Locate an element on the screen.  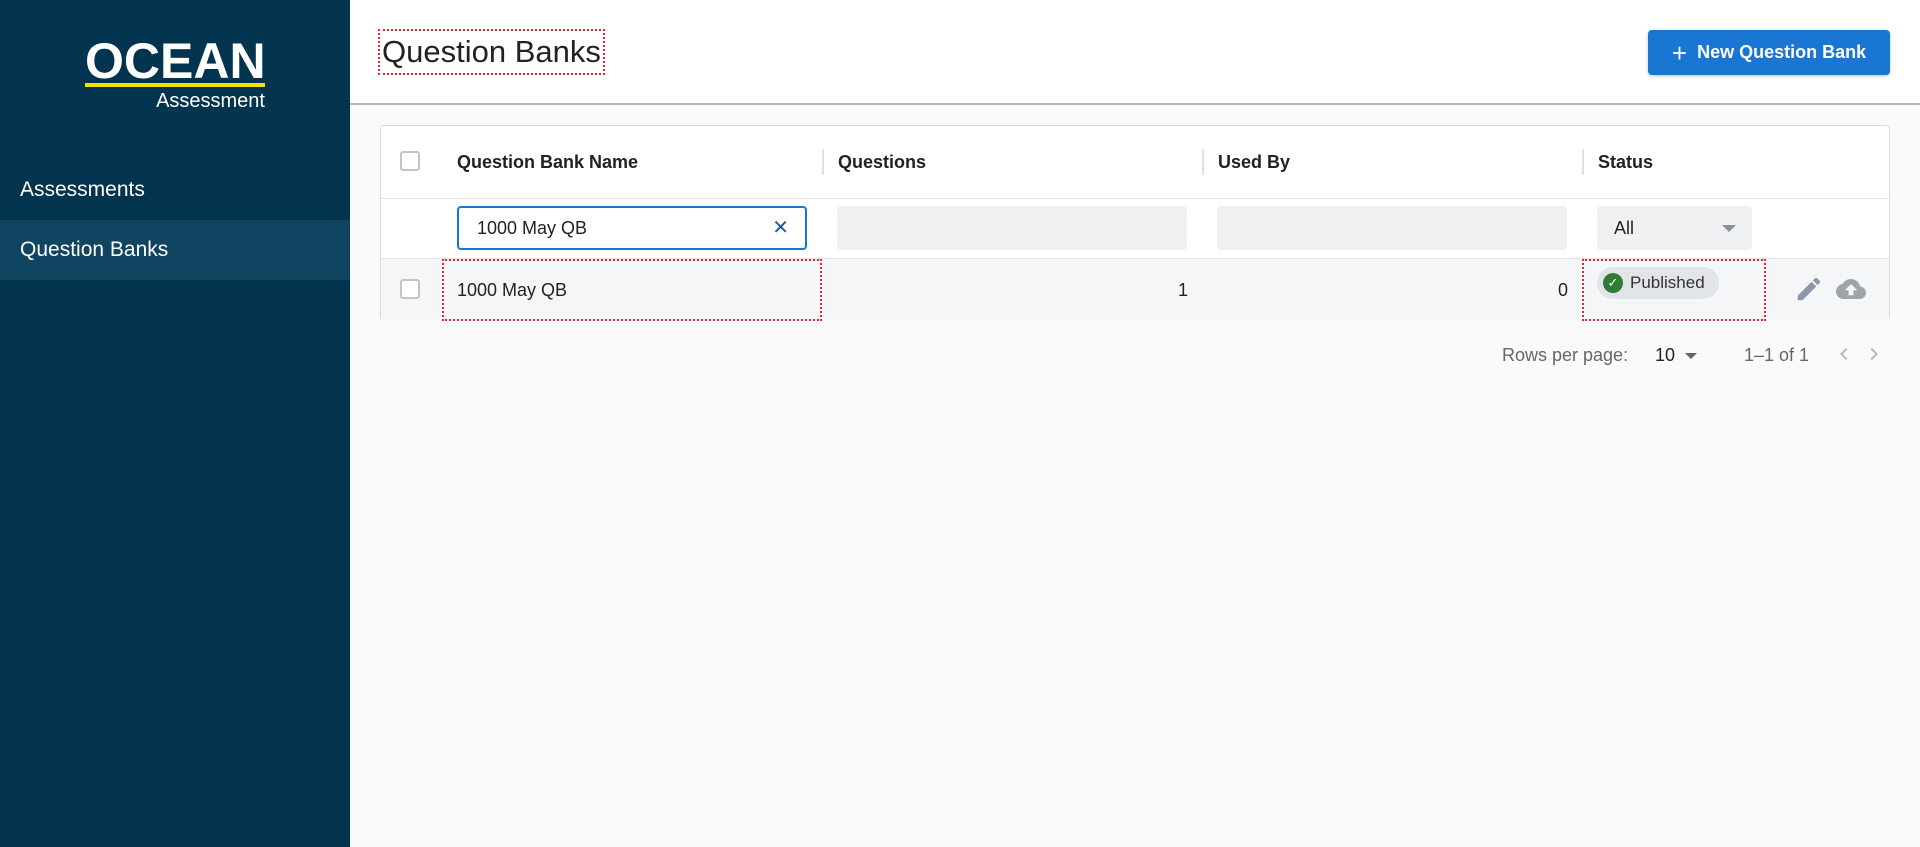
sidebar-item-question-banks: Question Banks is located at coordinates (175, 250).